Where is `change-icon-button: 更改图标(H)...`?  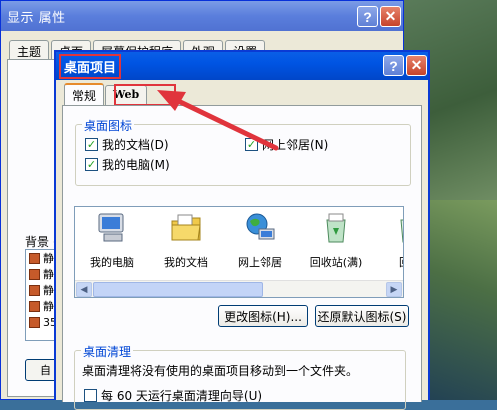 change-icon-button: 更改图标(H)... is located at coordinates (263, 316).